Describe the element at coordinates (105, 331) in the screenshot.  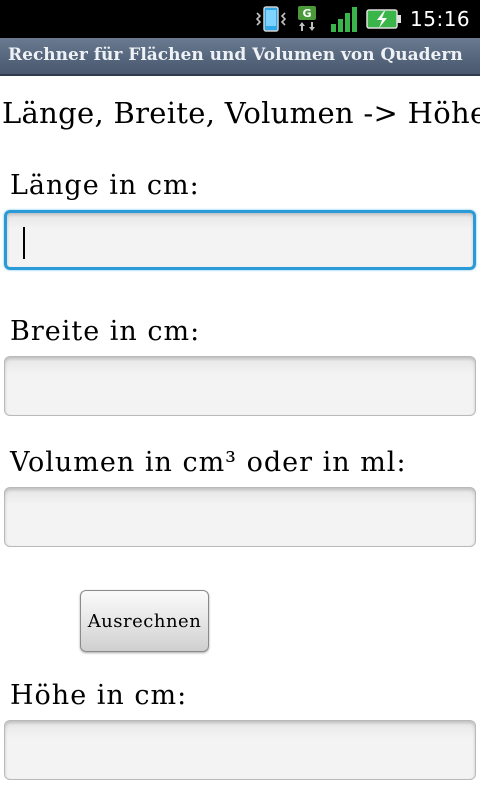
I see `width-label: Breite in cm:` at that location.